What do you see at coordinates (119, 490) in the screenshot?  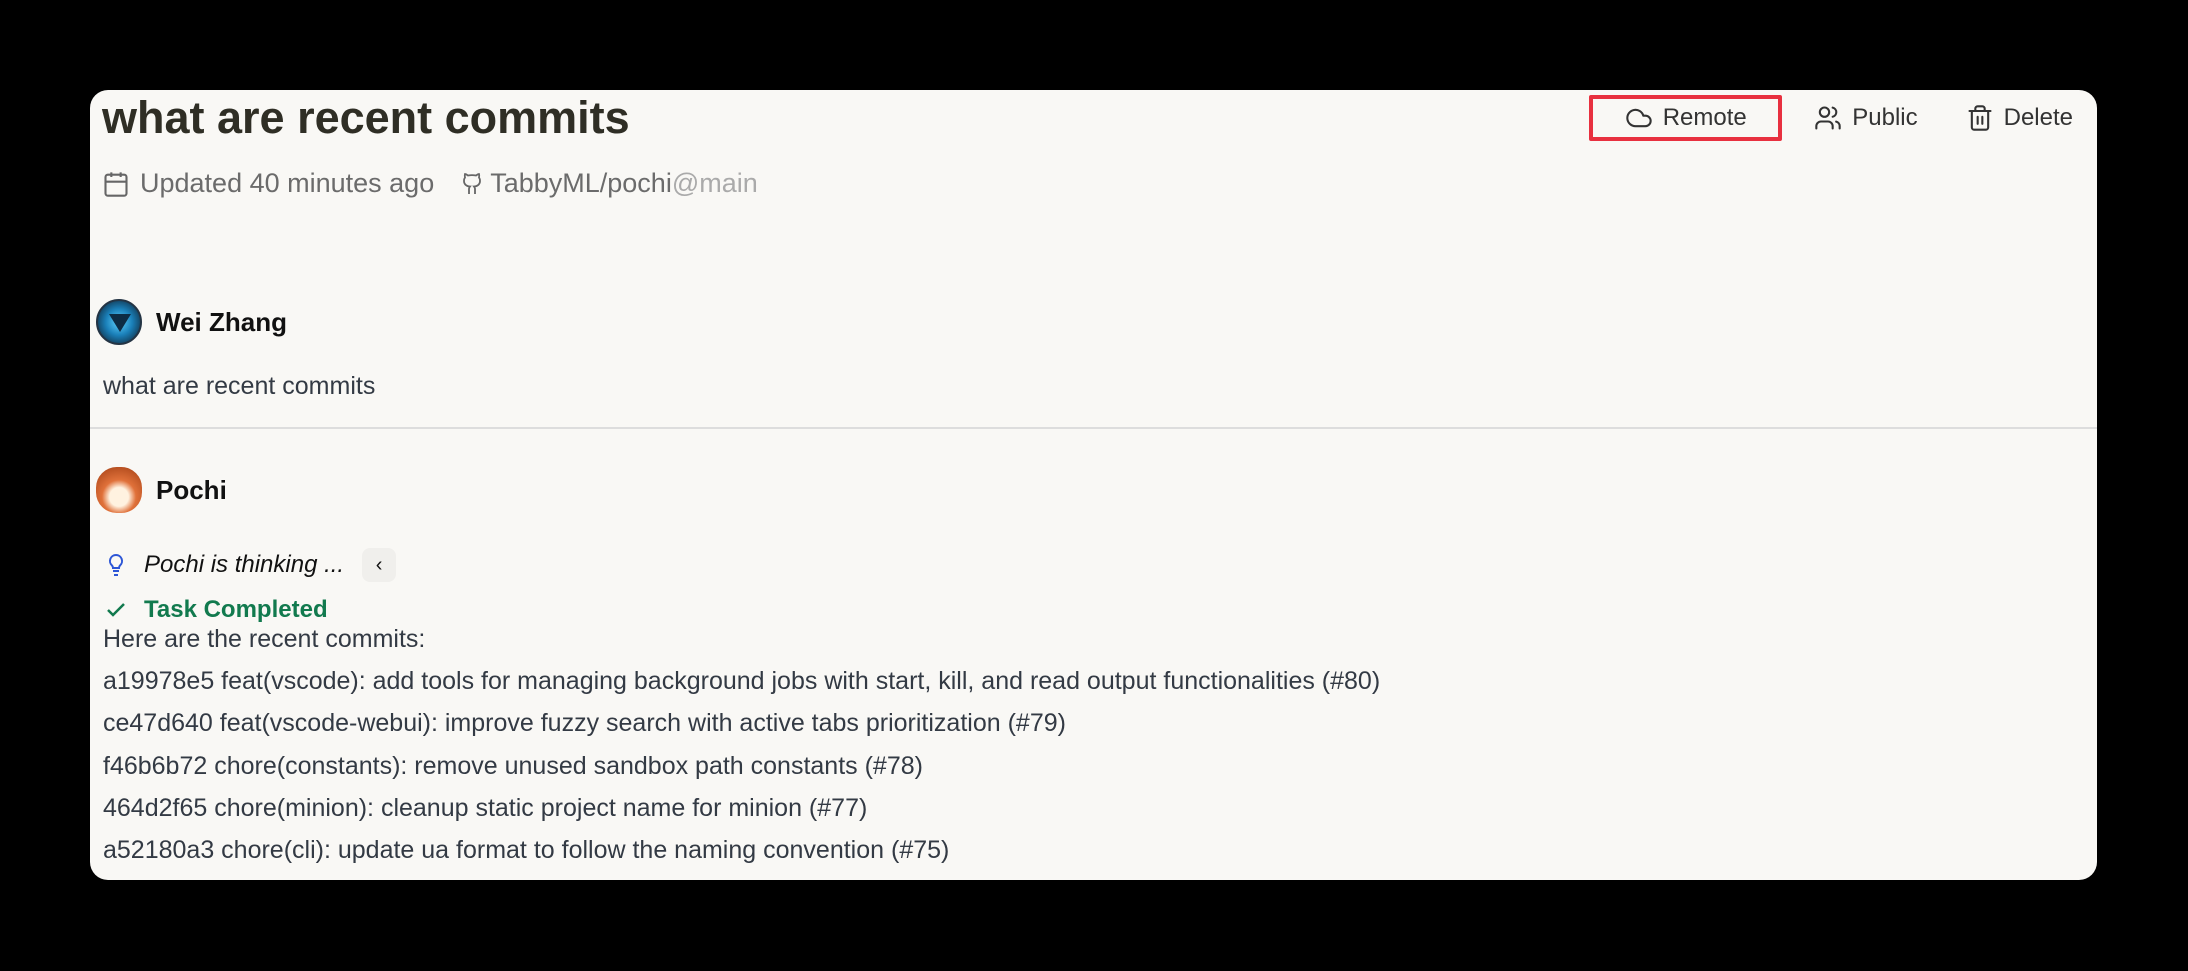 I see `pochi-avatar` at bounding box center [119, 490].